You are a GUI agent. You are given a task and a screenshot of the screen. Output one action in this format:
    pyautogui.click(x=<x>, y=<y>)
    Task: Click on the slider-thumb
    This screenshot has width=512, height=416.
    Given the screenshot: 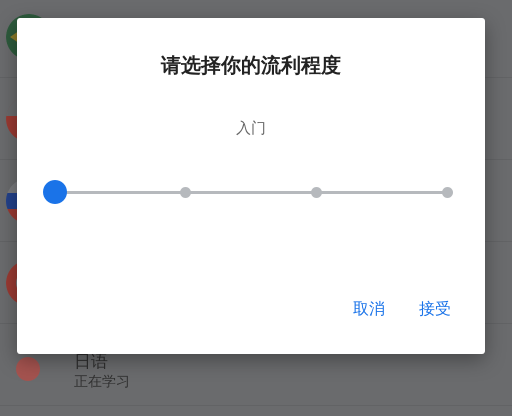 What is the action you would take?
    pyautogui.click(x=55, y=192)
    